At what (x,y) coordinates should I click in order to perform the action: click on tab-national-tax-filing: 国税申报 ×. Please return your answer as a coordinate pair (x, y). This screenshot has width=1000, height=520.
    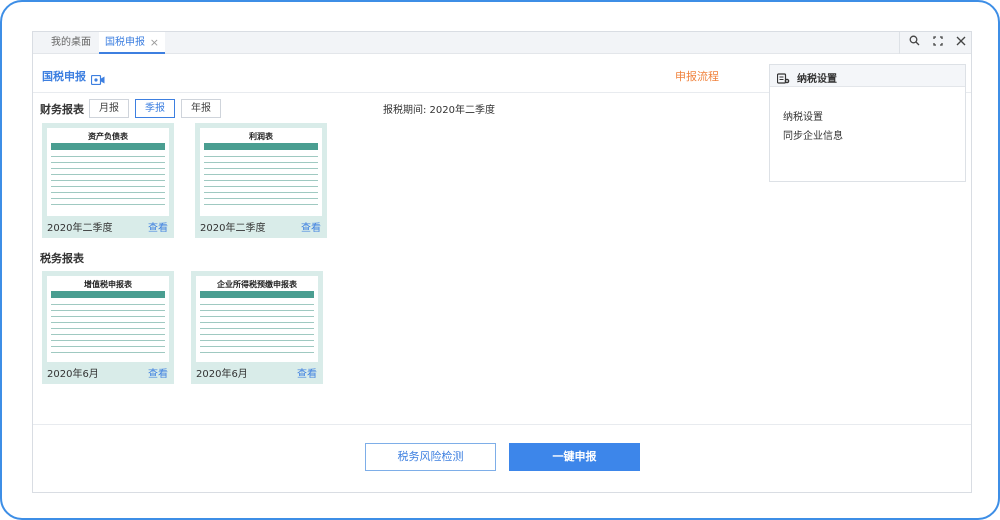
    Looking at the image, I should click on (132, 43).